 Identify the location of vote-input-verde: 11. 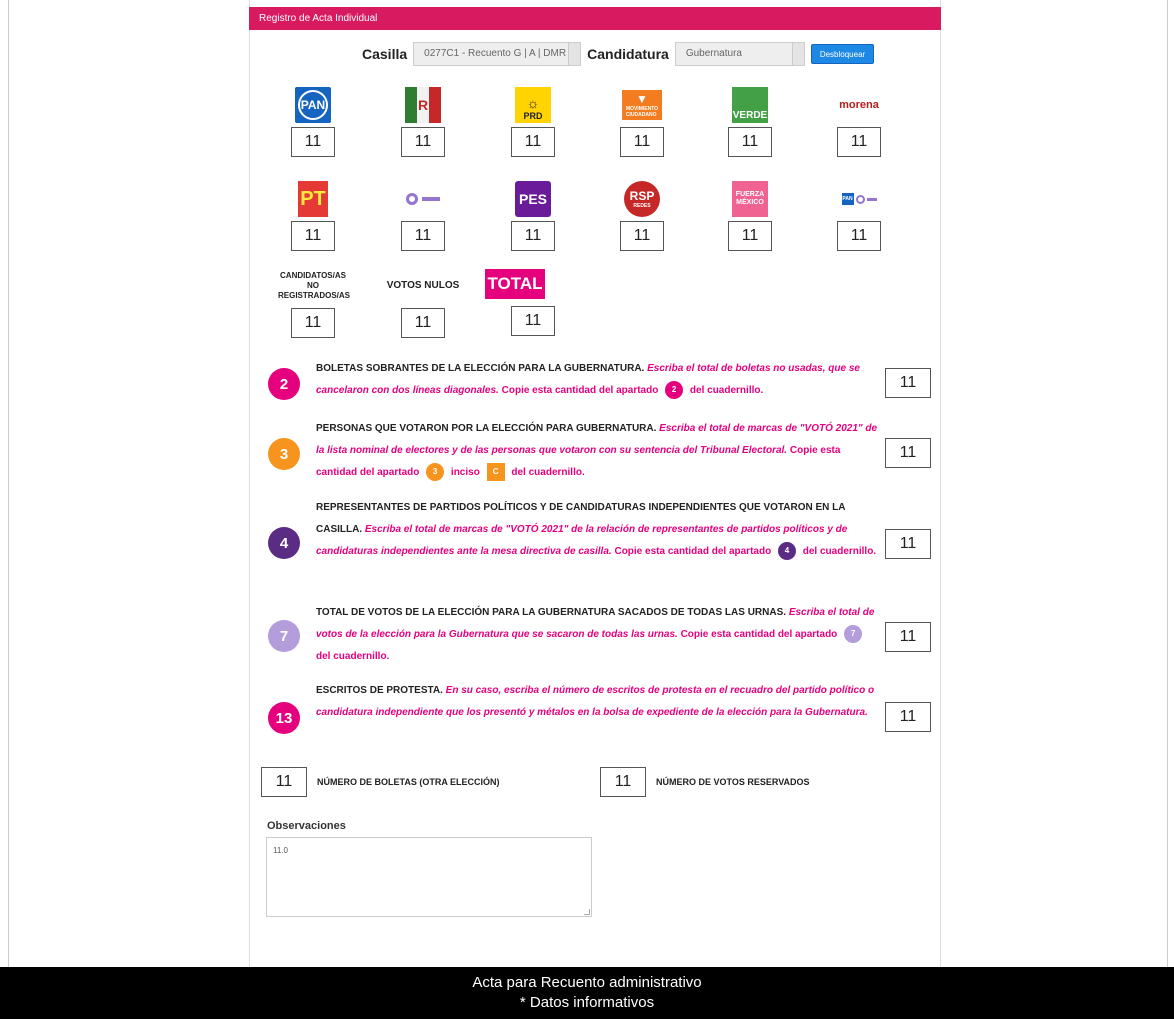
(750, 142).